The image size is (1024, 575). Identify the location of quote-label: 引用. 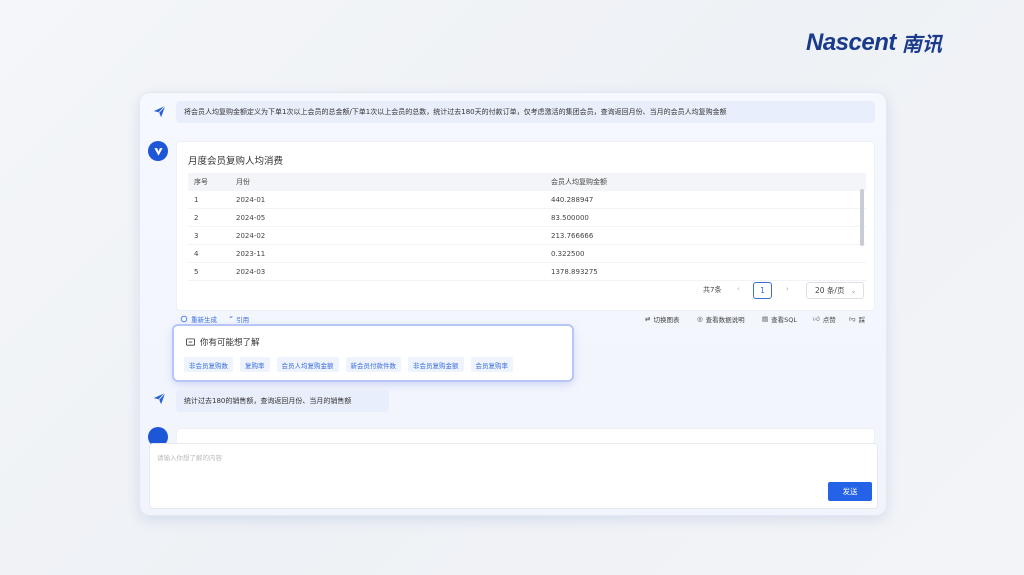
(243, 320).